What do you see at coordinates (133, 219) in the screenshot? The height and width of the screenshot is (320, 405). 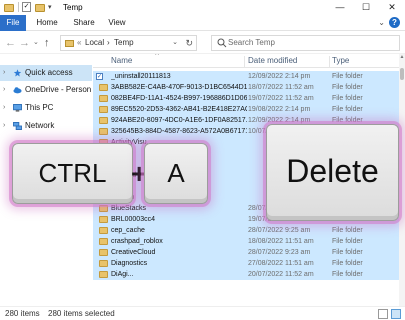 I see `file-name: BRL00003cc4` at bounding box center [133, 219].